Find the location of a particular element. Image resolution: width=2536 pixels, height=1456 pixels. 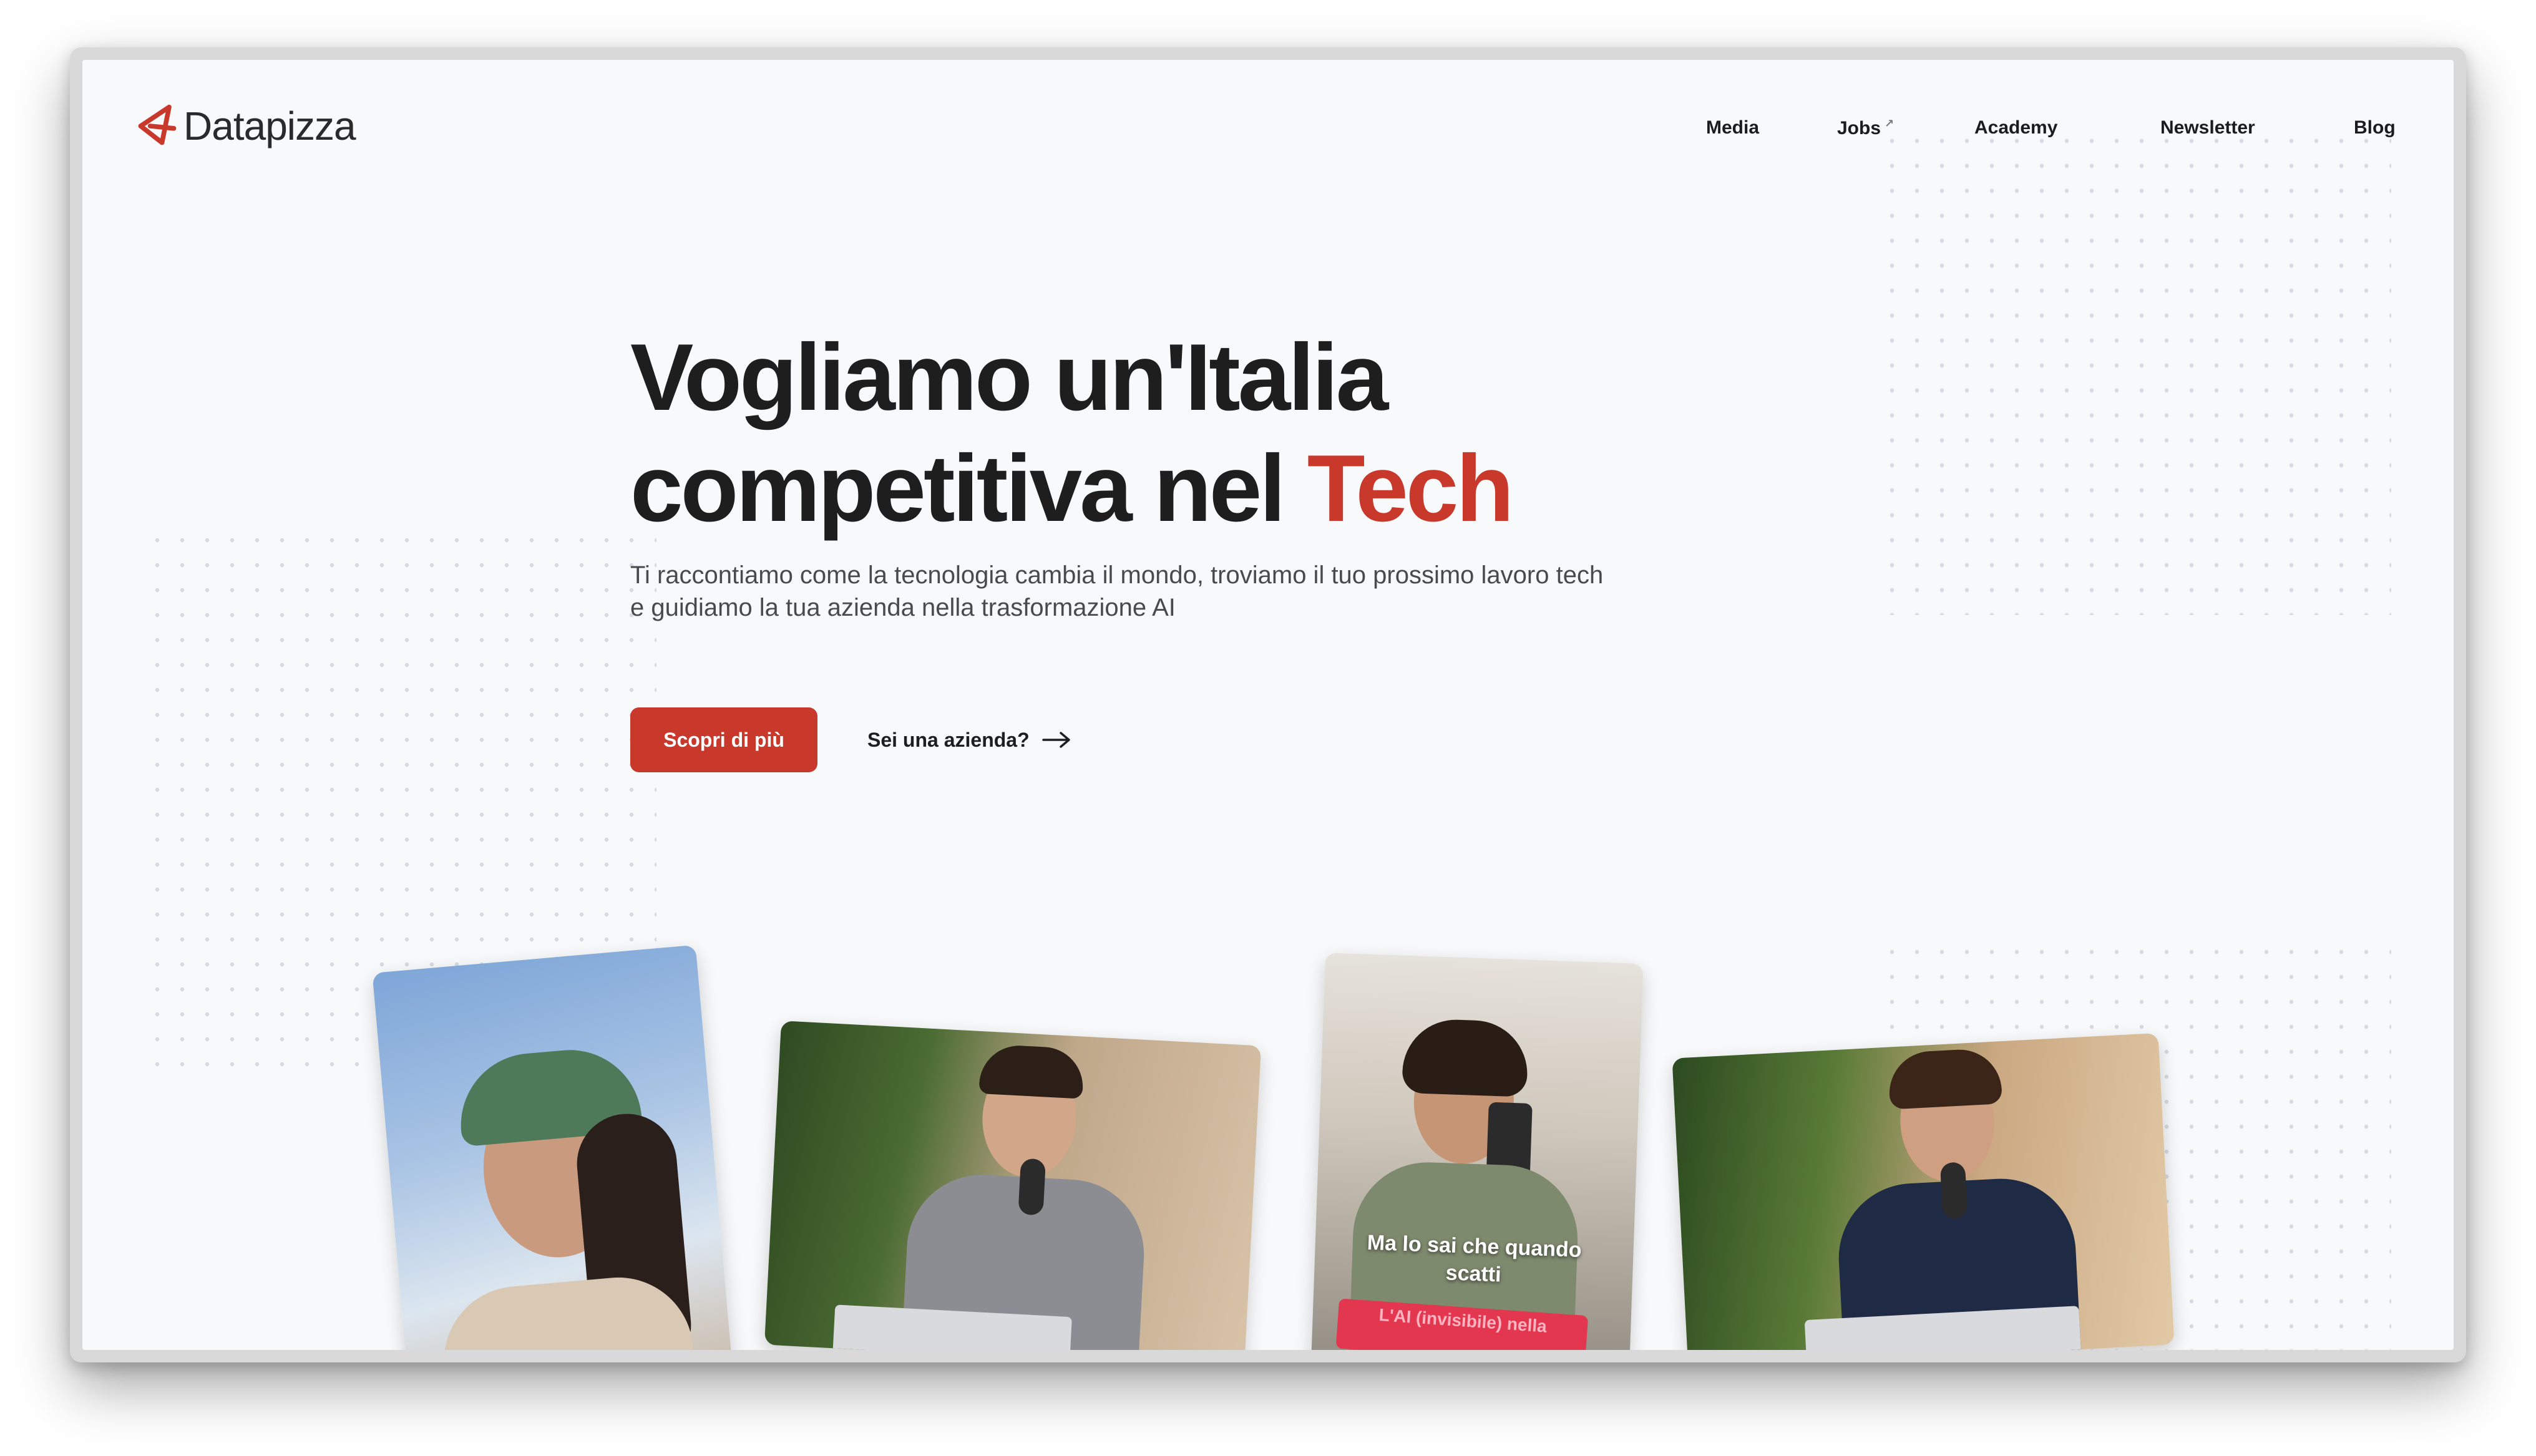

dot-pattern is located at coordinates (2135, 372).